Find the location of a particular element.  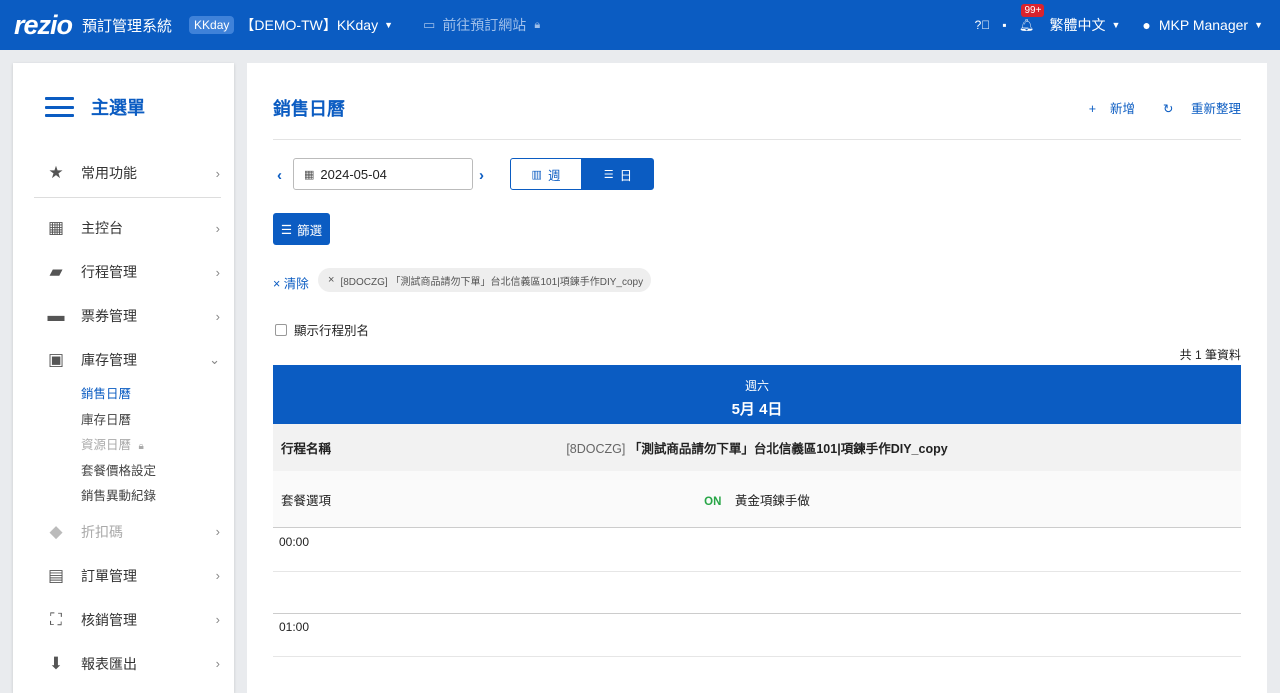

sidebar-item-dashboard: ▦ 主控台 › is located at coordinates (123, 228).